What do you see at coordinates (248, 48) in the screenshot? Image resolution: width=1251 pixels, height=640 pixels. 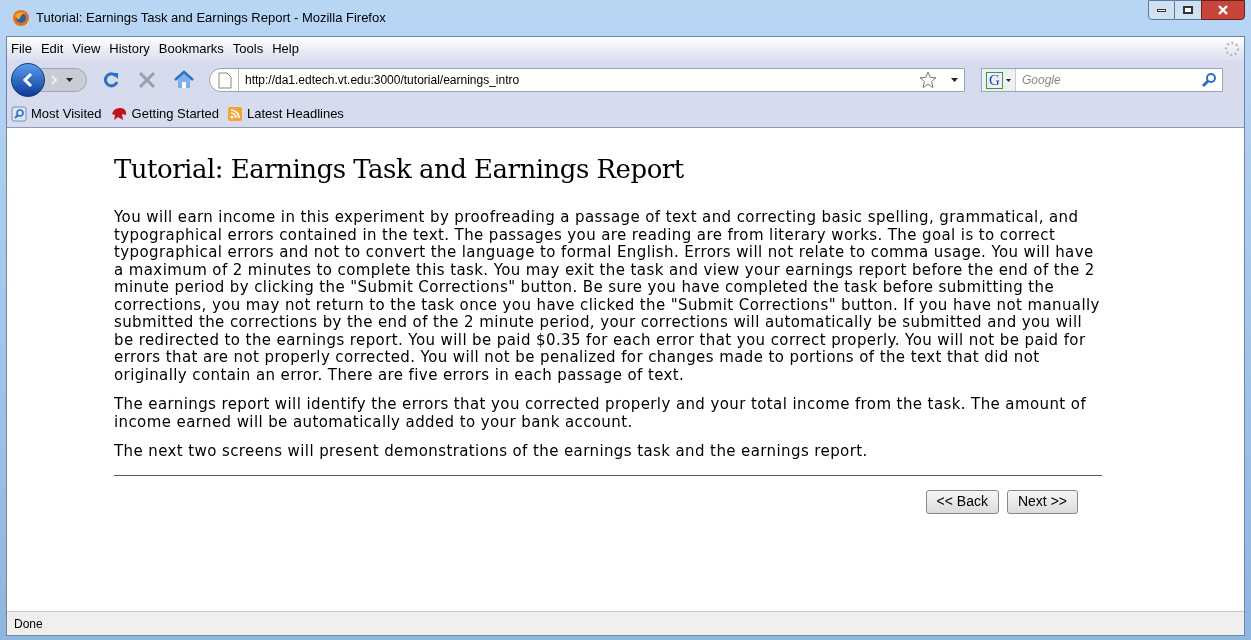 I see `menu-item: Tools` at bounding box center [248, 48].